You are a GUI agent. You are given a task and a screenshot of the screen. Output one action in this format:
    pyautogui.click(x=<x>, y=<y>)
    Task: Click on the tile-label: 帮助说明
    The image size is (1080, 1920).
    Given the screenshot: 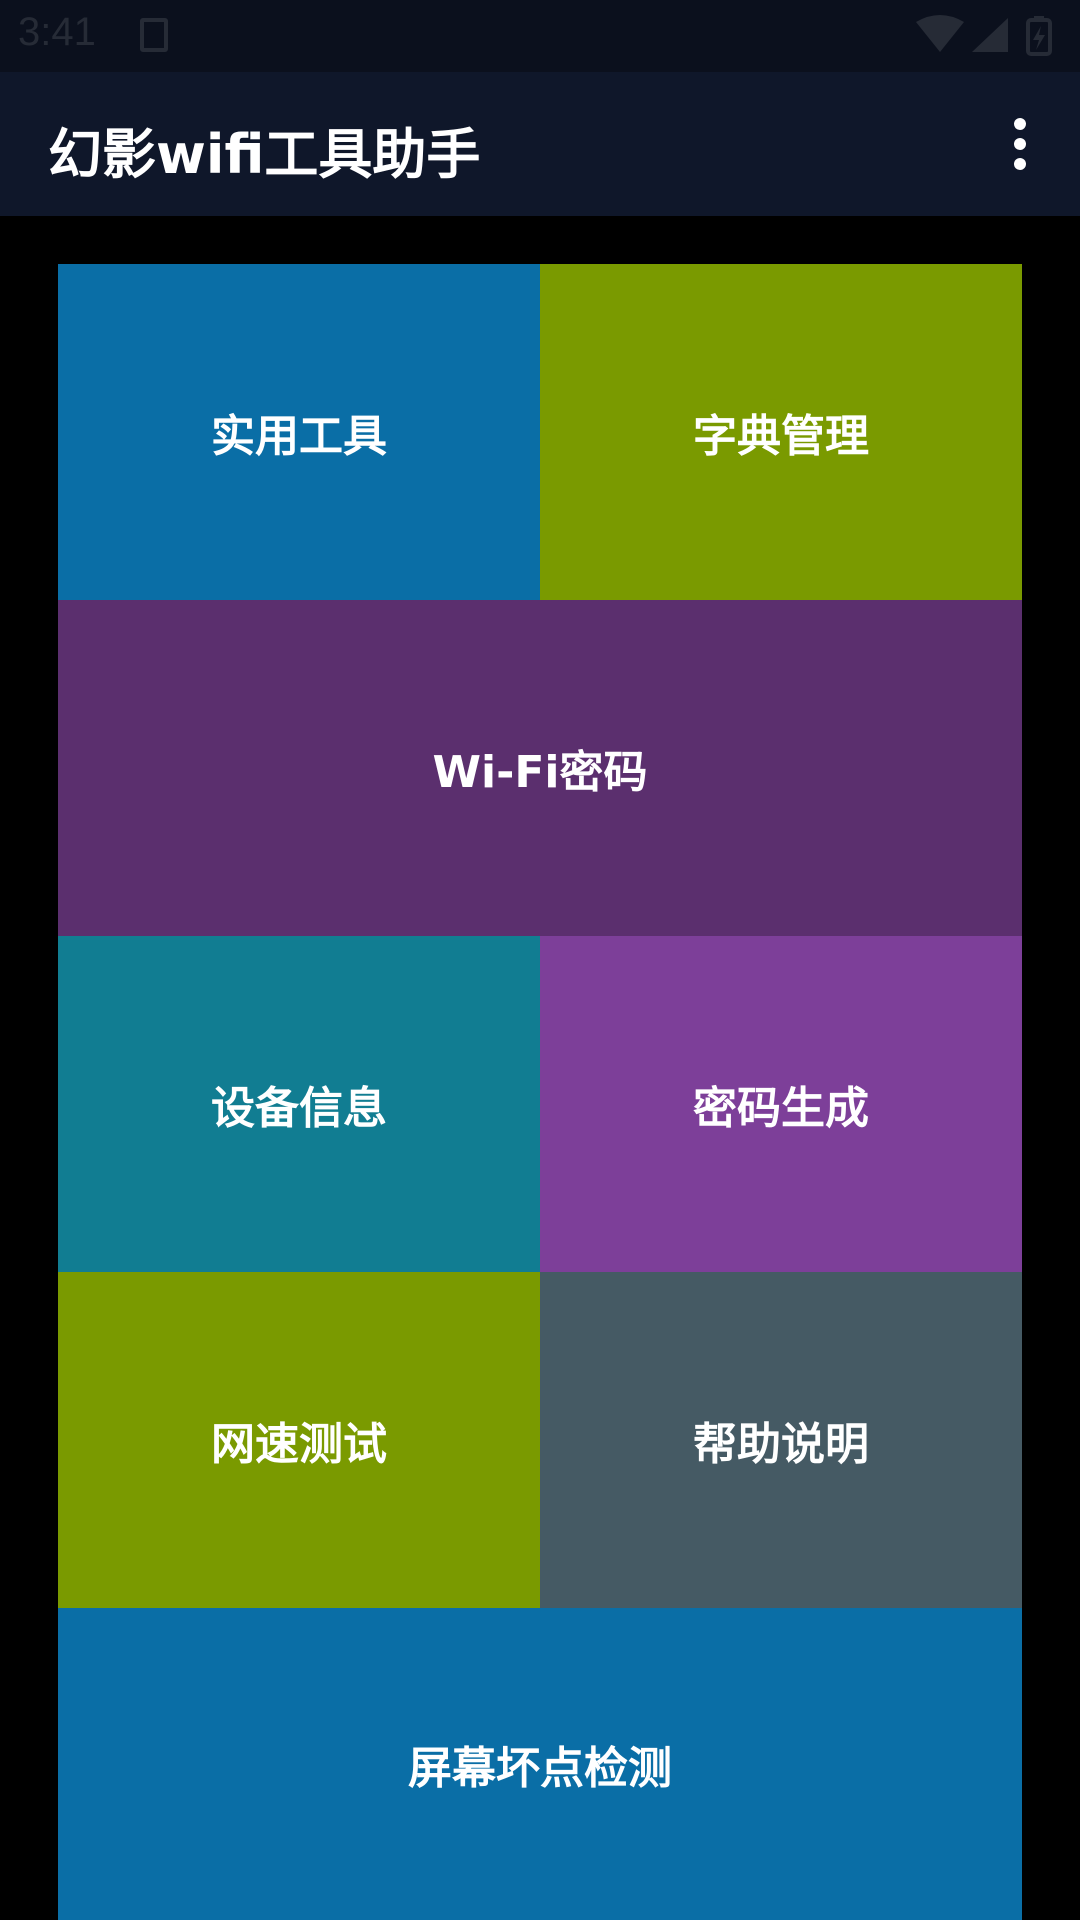 What is the action you would take?
    pyautogui.click(x=781, y=1444)
    